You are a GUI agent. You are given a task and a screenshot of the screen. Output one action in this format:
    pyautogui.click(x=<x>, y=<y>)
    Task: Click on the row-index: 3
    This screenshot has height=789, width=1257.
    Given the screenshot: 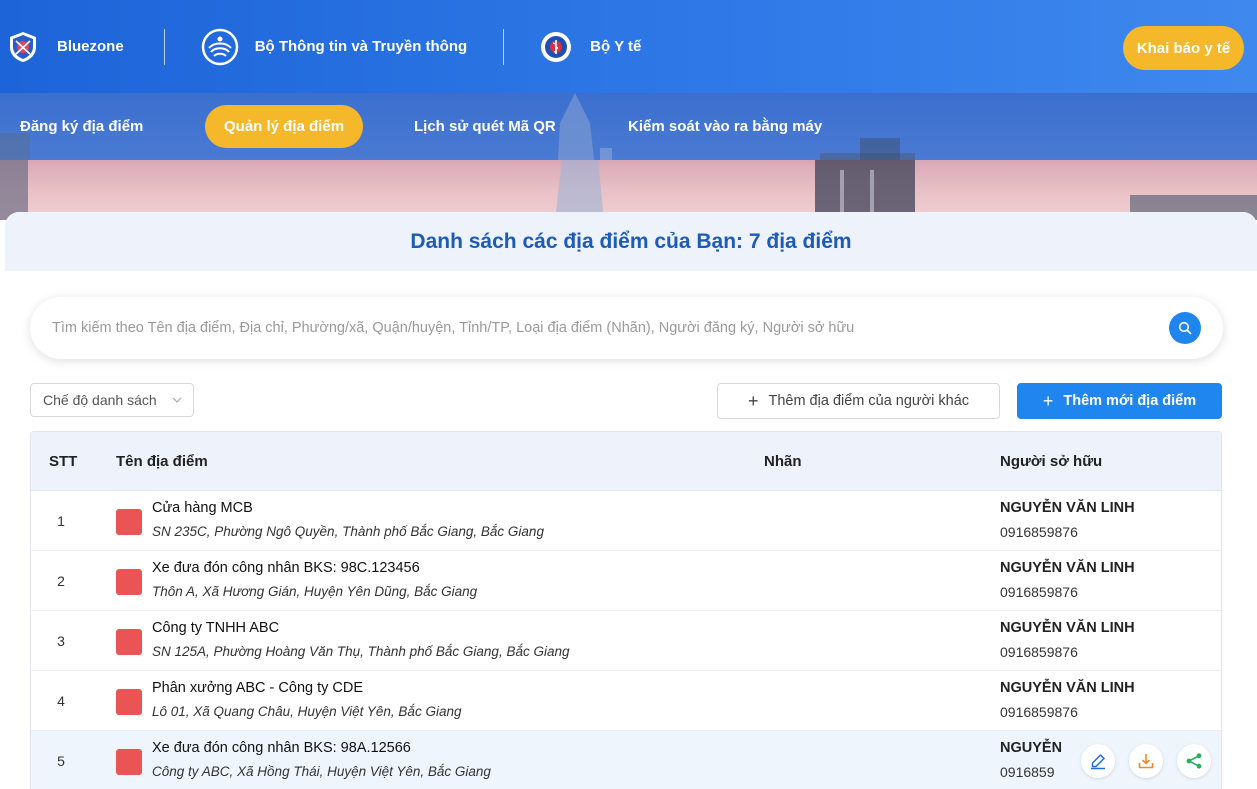 What is the action you would take?
    pyautogui.click(x=61, y=641)
    